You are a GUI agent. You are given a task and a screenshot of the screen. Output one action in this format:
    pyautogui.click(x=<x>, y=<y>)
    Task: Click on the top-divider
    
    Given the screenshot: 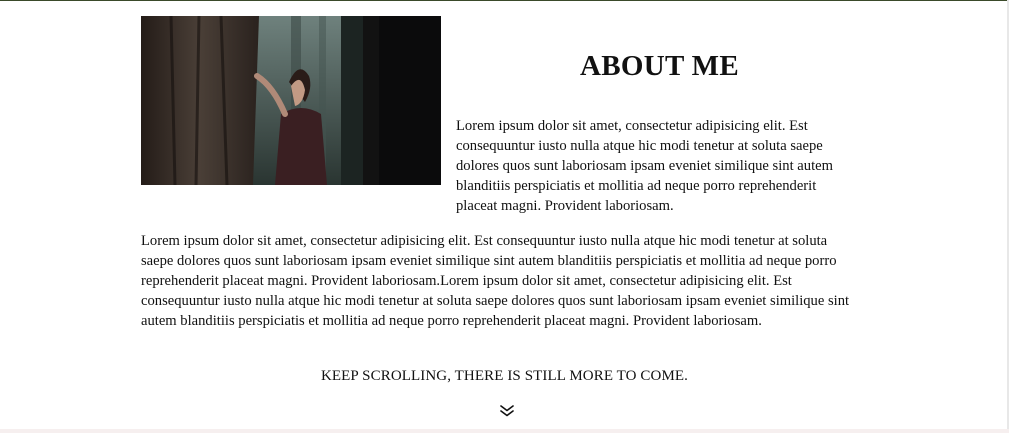 What is the action you would take?
    pyautogui.click(x=504, y=0)
    